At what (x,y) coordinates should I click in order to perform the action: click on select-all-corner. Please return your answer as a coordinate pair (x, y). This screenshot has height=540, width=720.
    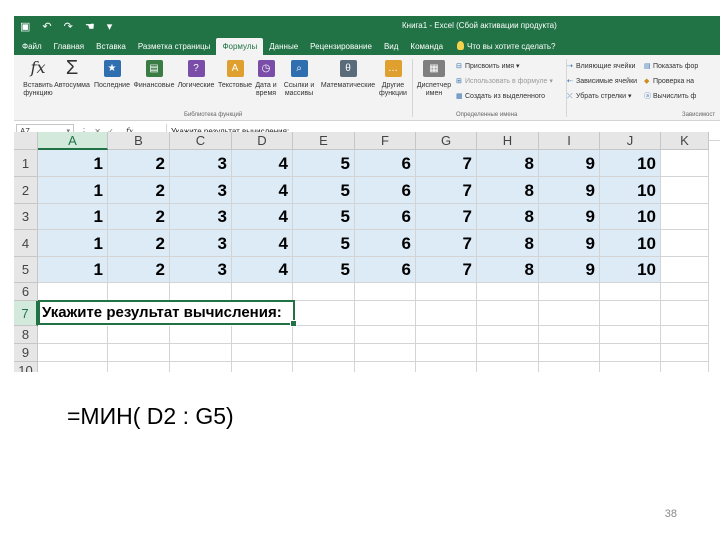
    Looking at the image, I should click on (26, 141).